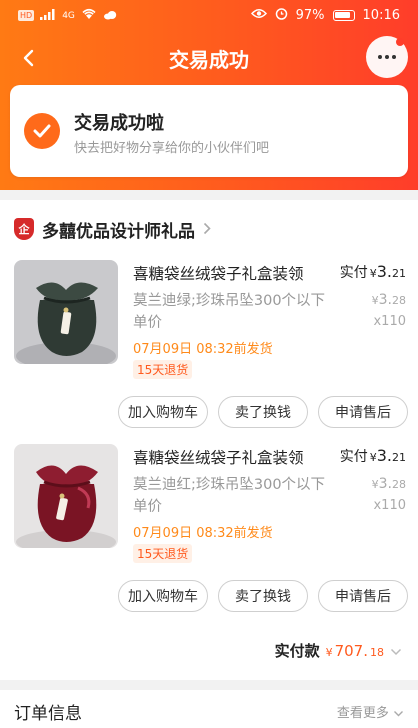 Image resolution: width=418 pixels, height=728 pixels. What do you see at coordinates (207, 229) in the screenshot?
I see `chevron-right-icon` at bounding box center [207, 229].